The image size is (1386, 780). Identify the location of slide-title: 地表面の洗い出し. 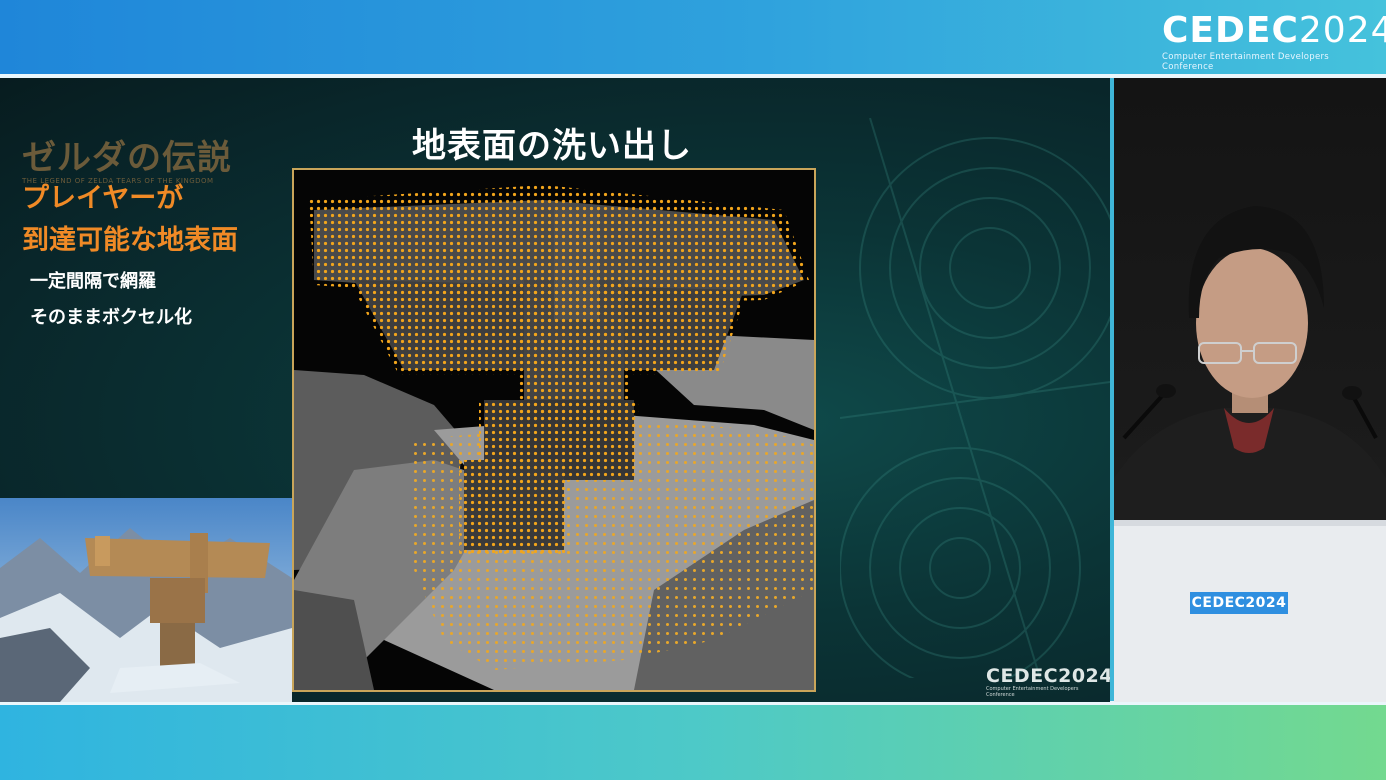
(552, 146).